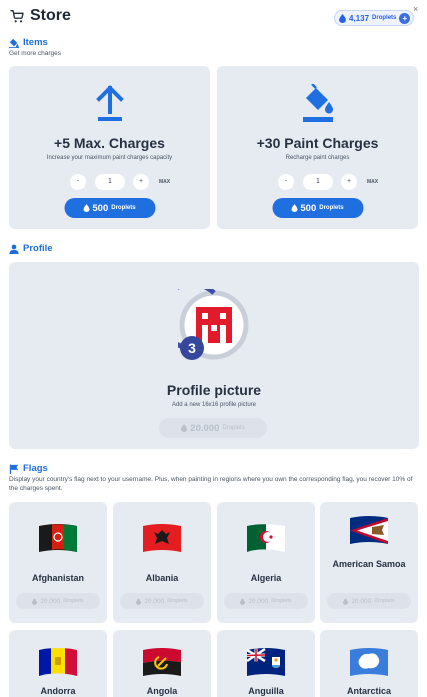 The height and width of the screenshot is (697, 427). What do you see at coordinates (162, 538) in the screenshot?
I see `albania-flag-icon` at bounding box center [162, 538].